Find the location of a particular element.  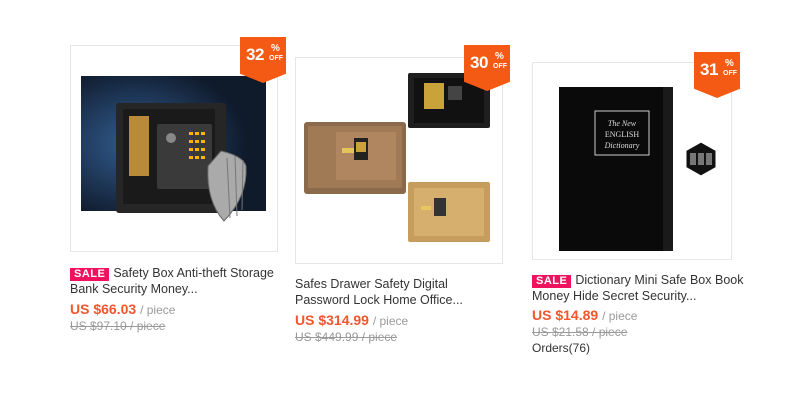

original-price: US $21.58 / piece is located at coordinates (580, 332).